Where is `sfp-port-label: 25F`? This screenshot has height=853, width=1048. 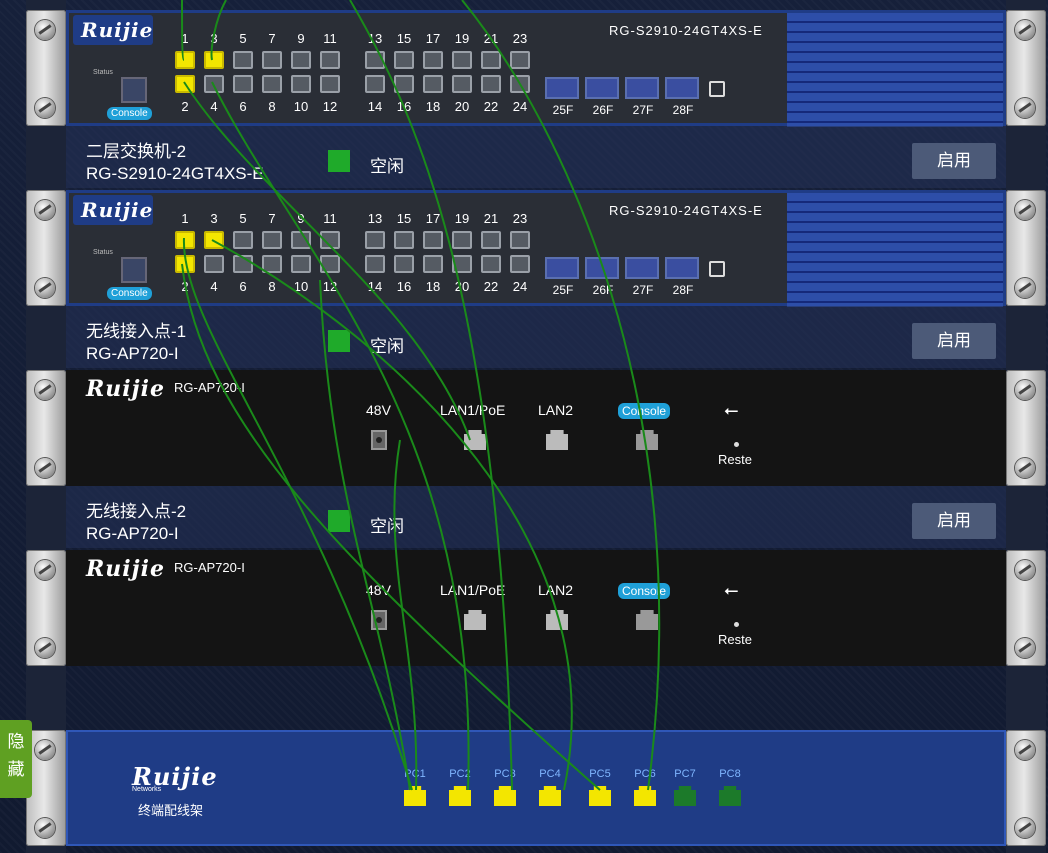 sfp-port-label: 25F is located at coordinates (563, 110).